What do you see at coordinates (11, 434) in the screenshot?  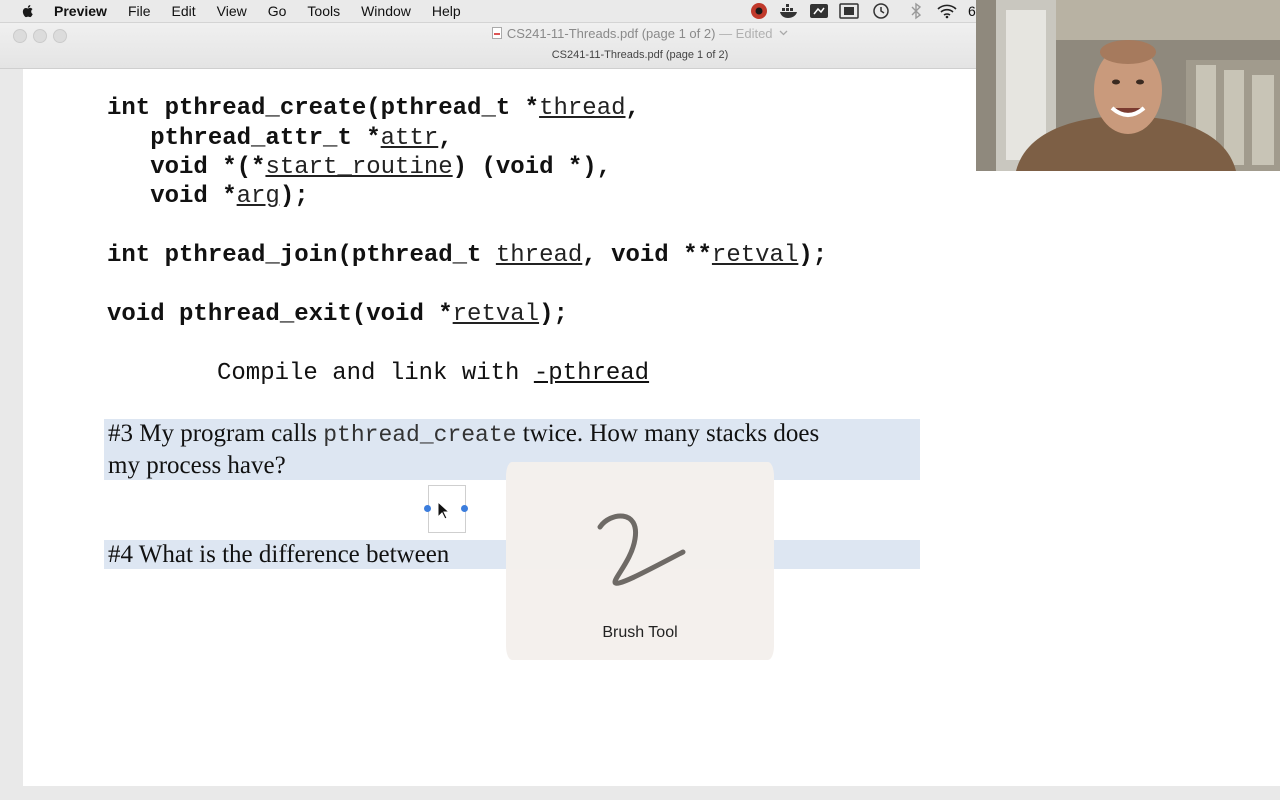 I see `sidebar-gutter` at bounding box center [11, 434].